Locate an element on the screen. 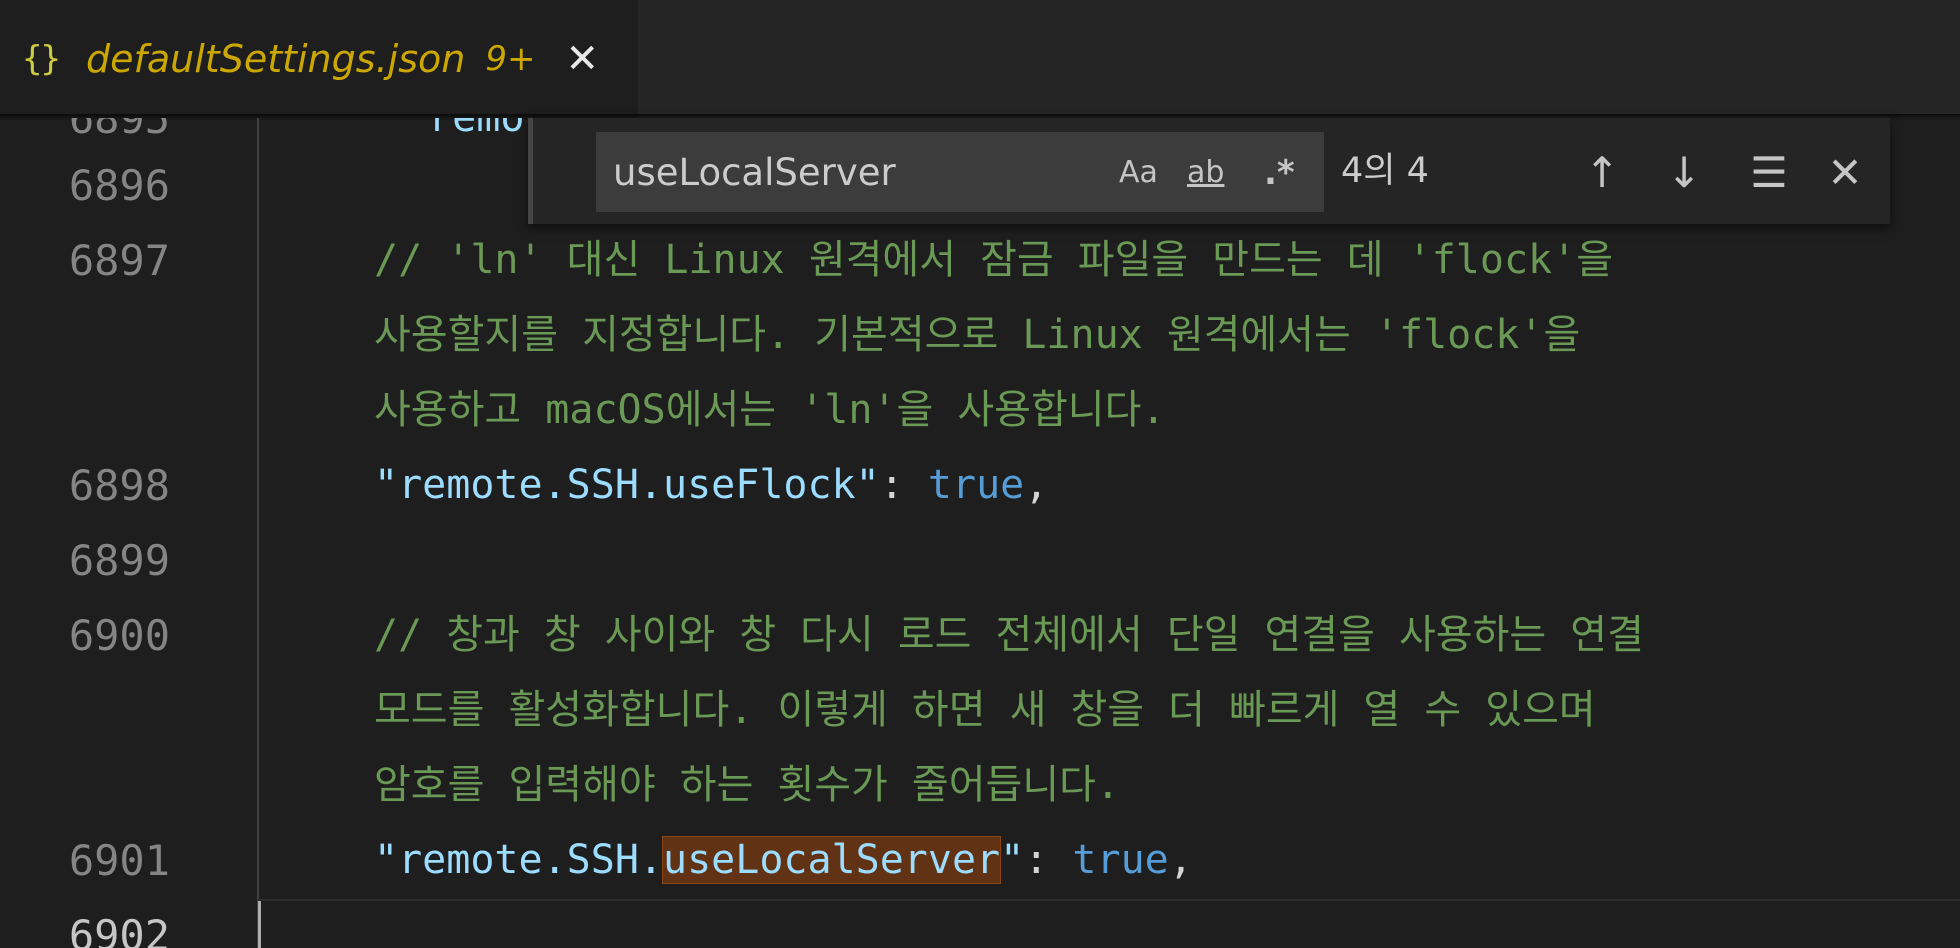  code-line-wrap: 모드를 활성화합니다. 이렇게 하면 새 창을 더 빠르게 열 수 있으며 is located at coordinates (980, 710).